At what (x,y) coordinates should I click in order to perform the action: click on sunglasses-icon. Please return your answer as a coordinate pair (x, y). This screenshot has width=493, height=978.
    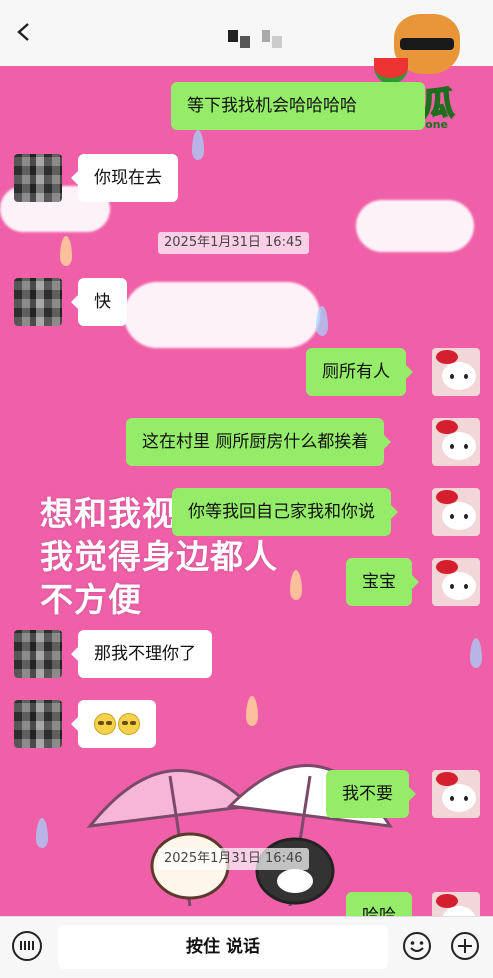
    Looking at the image, I should click on (427, 44).